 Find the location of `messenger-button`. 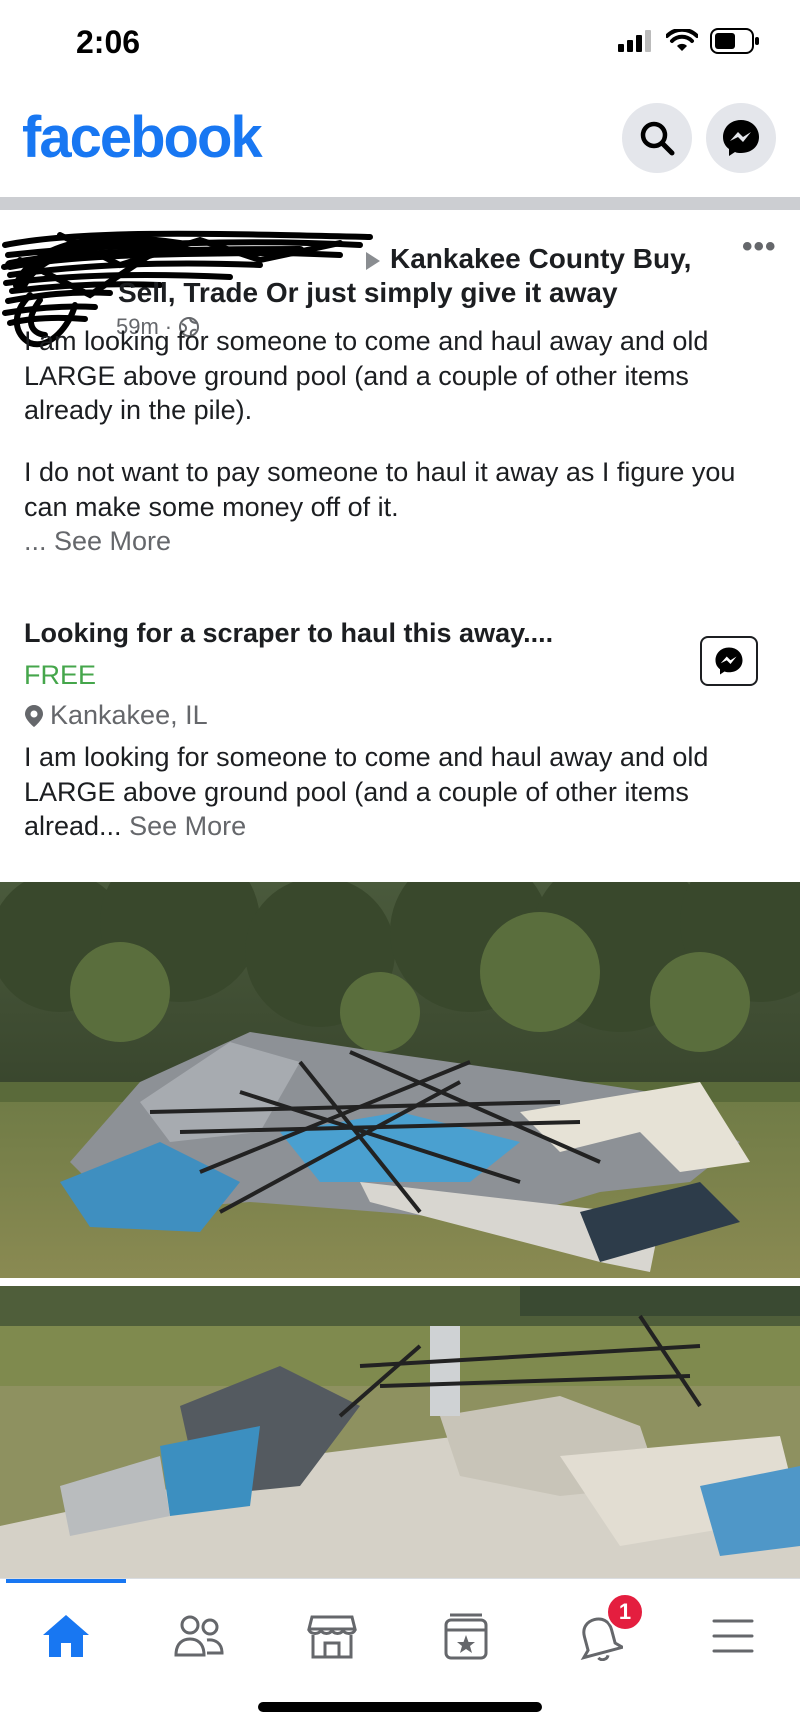

messenger-button is located at coordinates (741, 138).